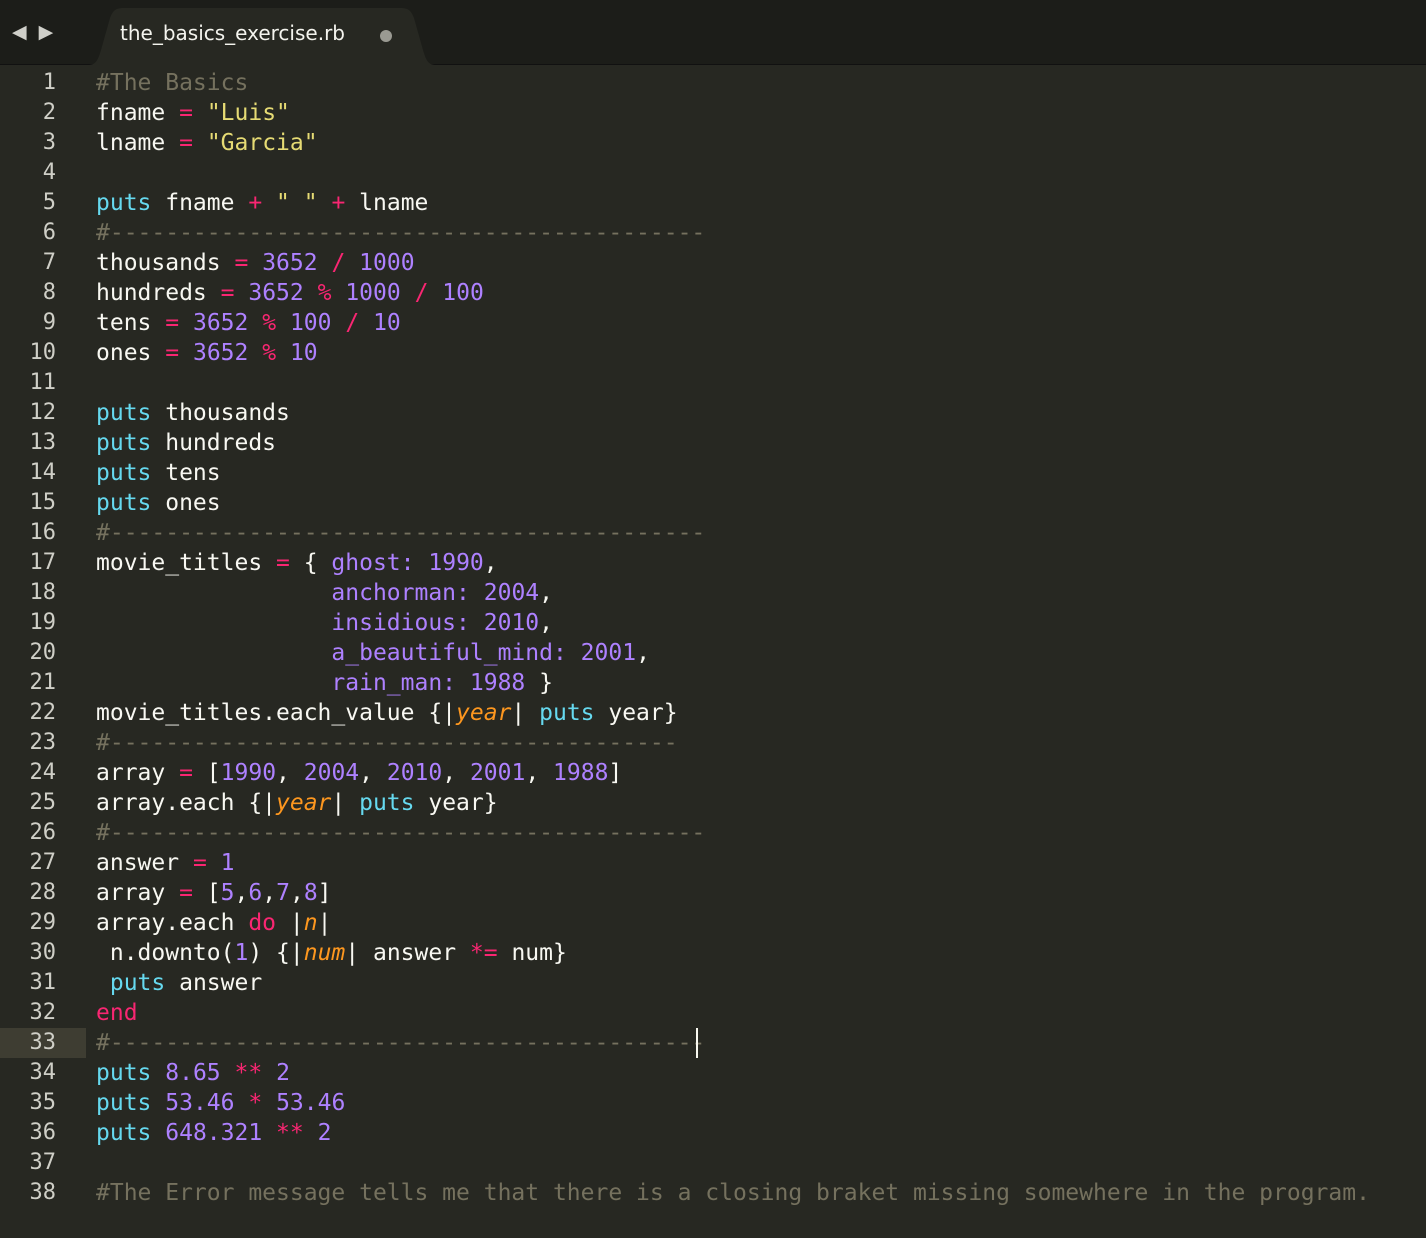 The width and height of the screenshot is (1426, 1238). I want to click on tab-navigation: ◀ ▶, so click(32, 32).